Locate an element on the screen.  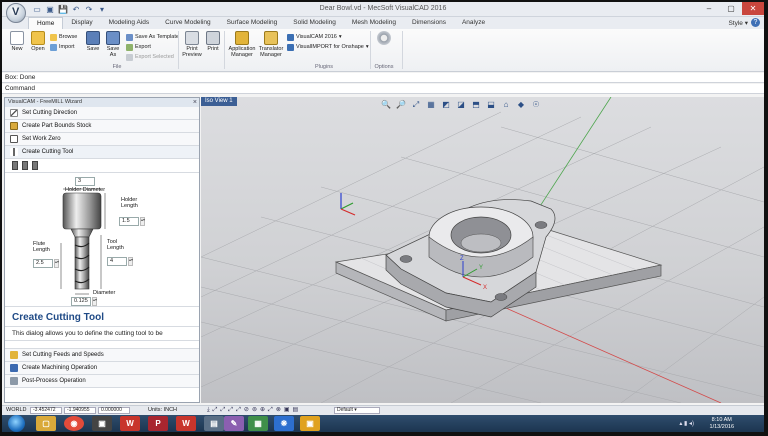
step-set-cutting-feeds: Set Cutting Feeds and Speeds is located at coordinates (102, 355).